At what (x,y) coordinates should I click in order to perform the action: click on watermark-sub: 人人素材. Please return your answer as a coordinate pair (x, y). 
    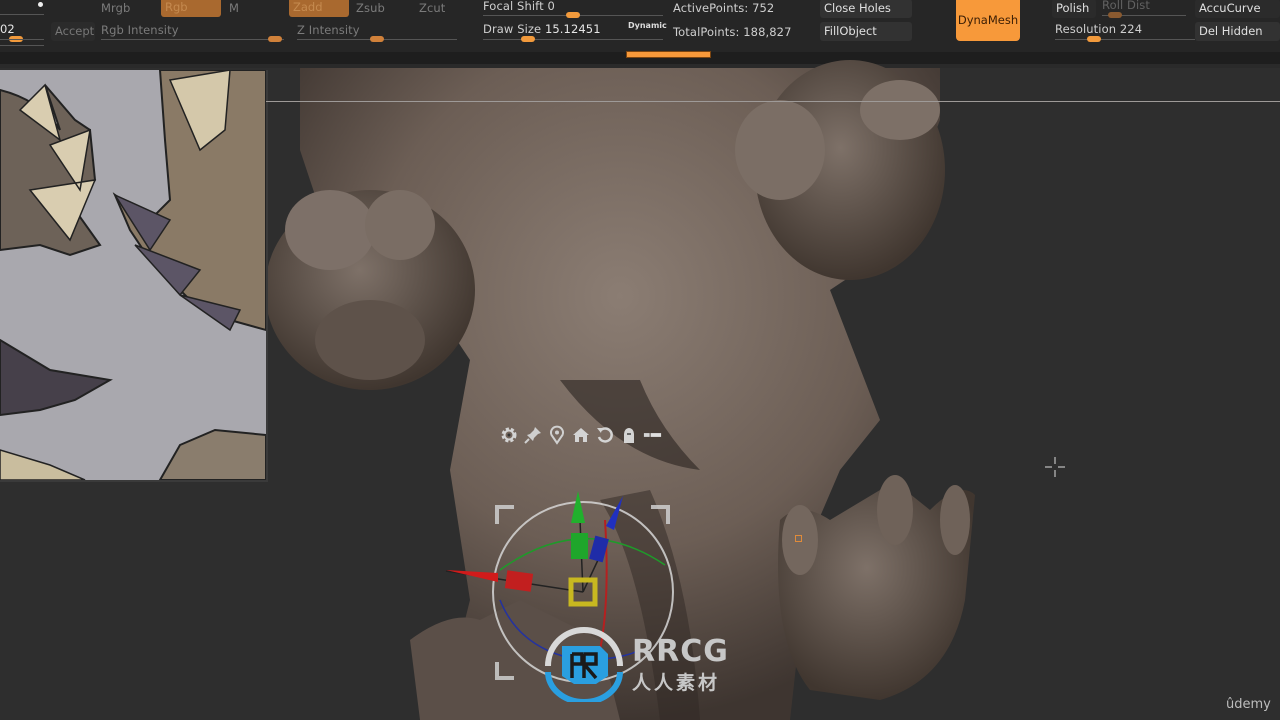
    Looking at the image, I should click on (676, 683).